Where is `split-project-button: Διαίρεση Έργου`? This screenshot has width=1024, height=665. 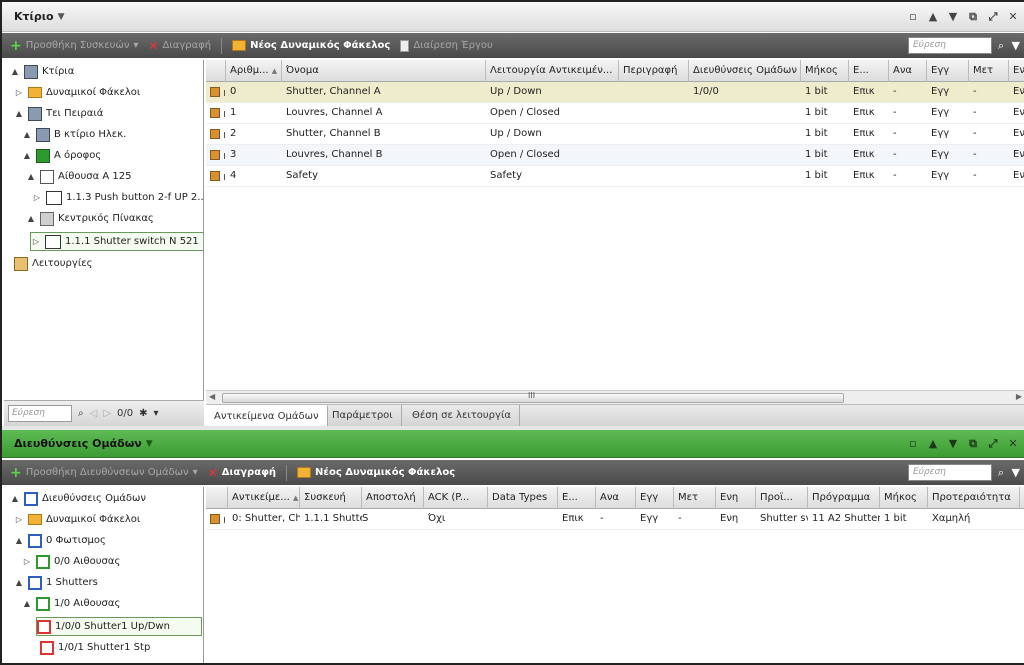
split-project-button: Διαίρεση Έργου is located at coordinates (446, 45).